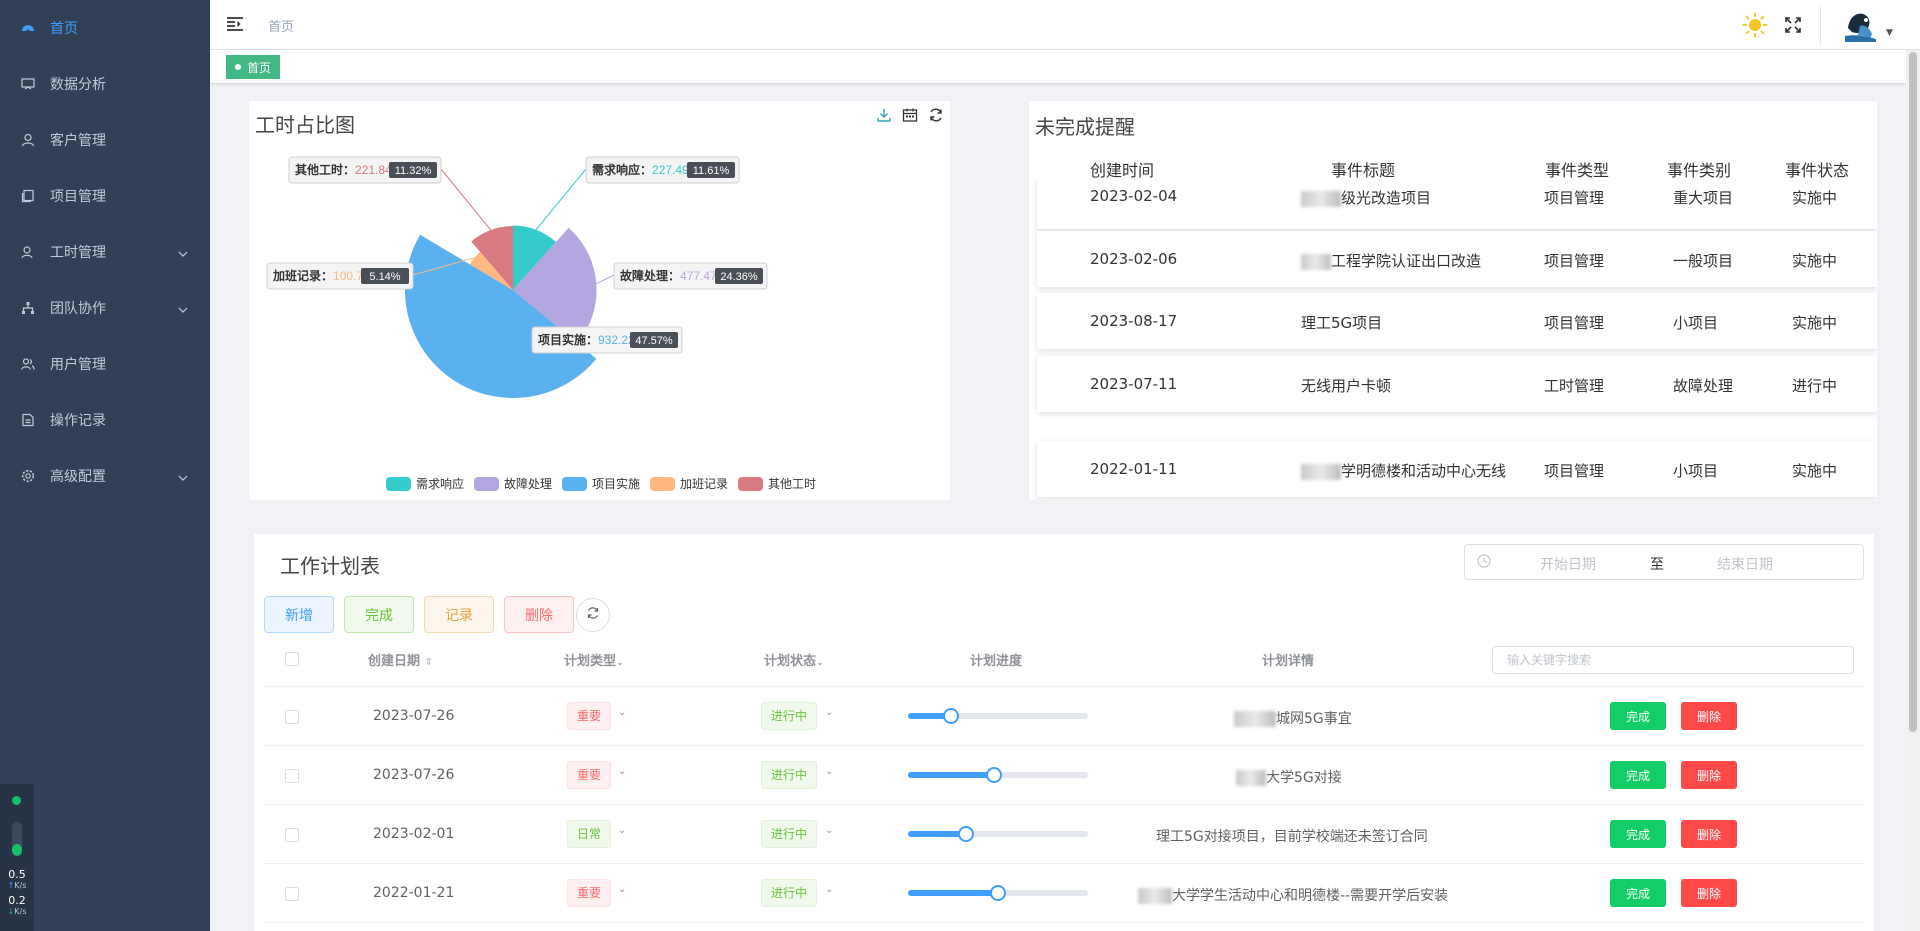  What do you see at coordinates (1889, 33) in the screenshot?
I see `caret-down-icon: ▼` at bounding box center [1889, 33].